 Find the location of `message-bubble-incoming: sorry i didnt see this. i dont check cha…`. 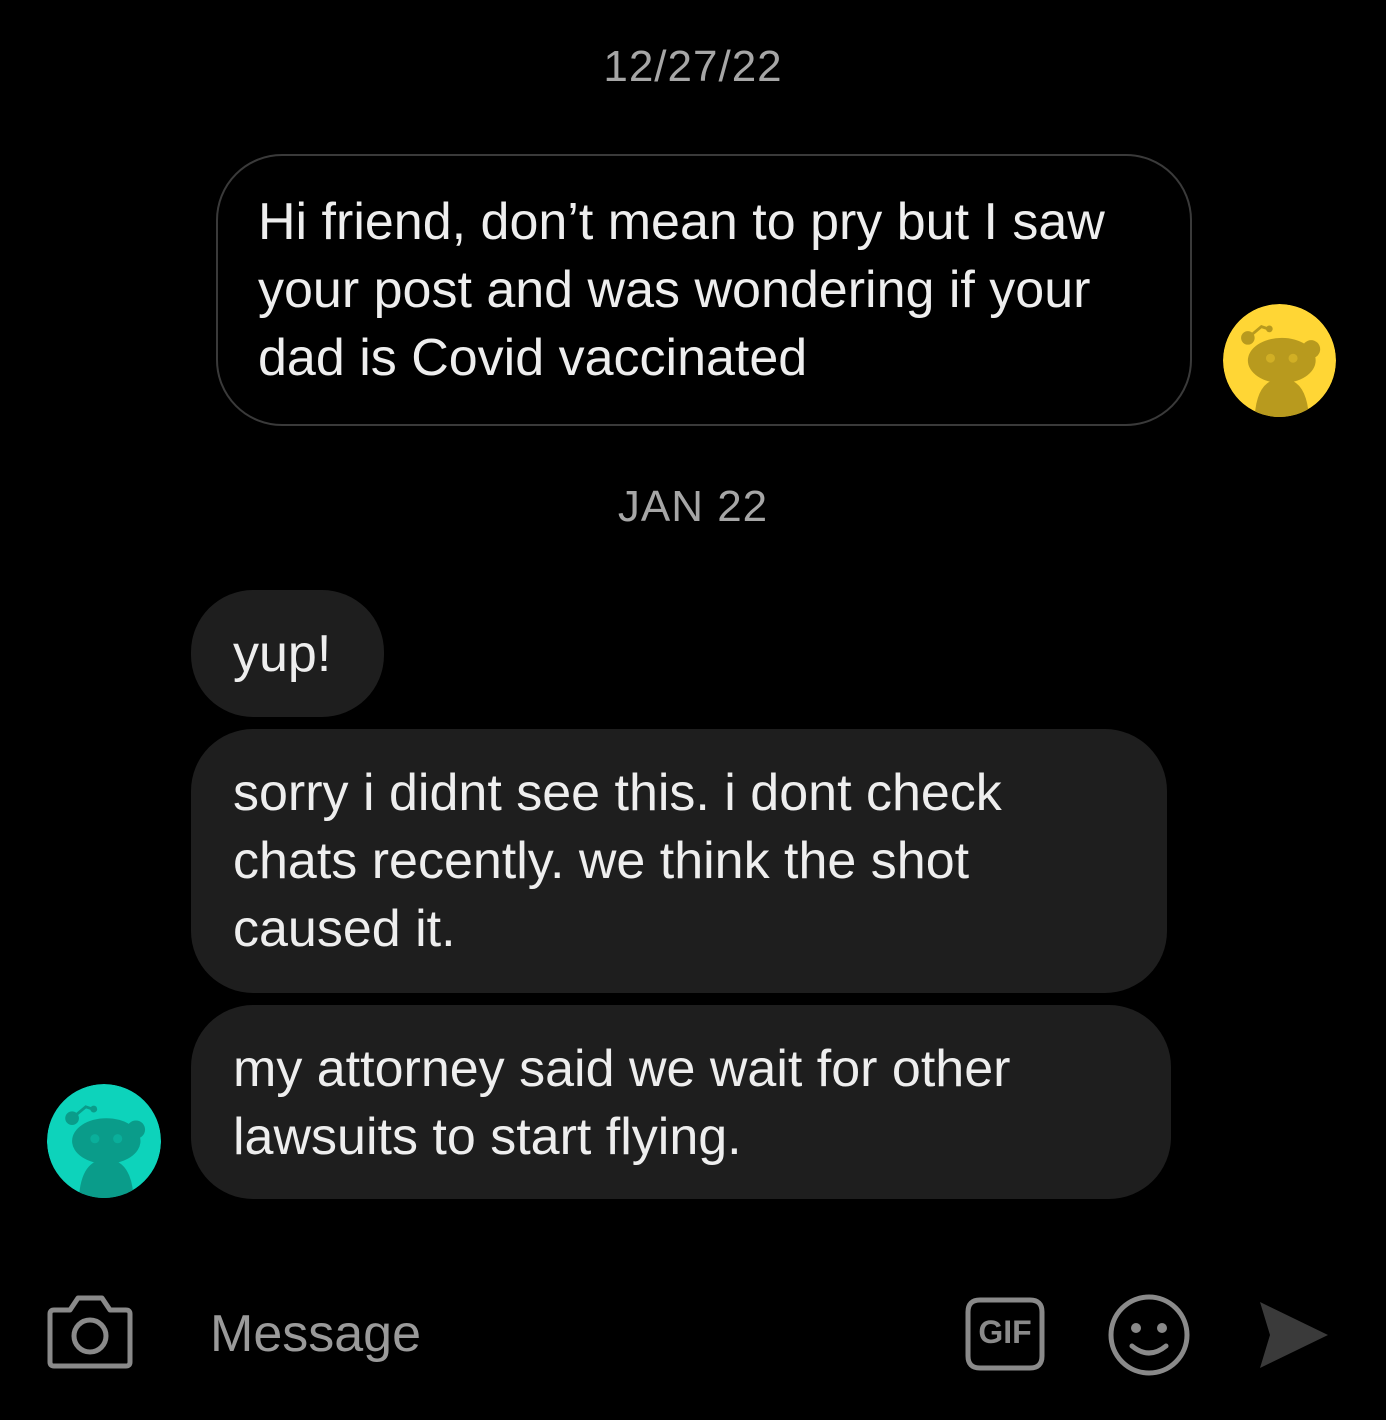

message-bubble-incoming: sorry i didnt see this. i dont check cha… is located at coordinates (679, 861).